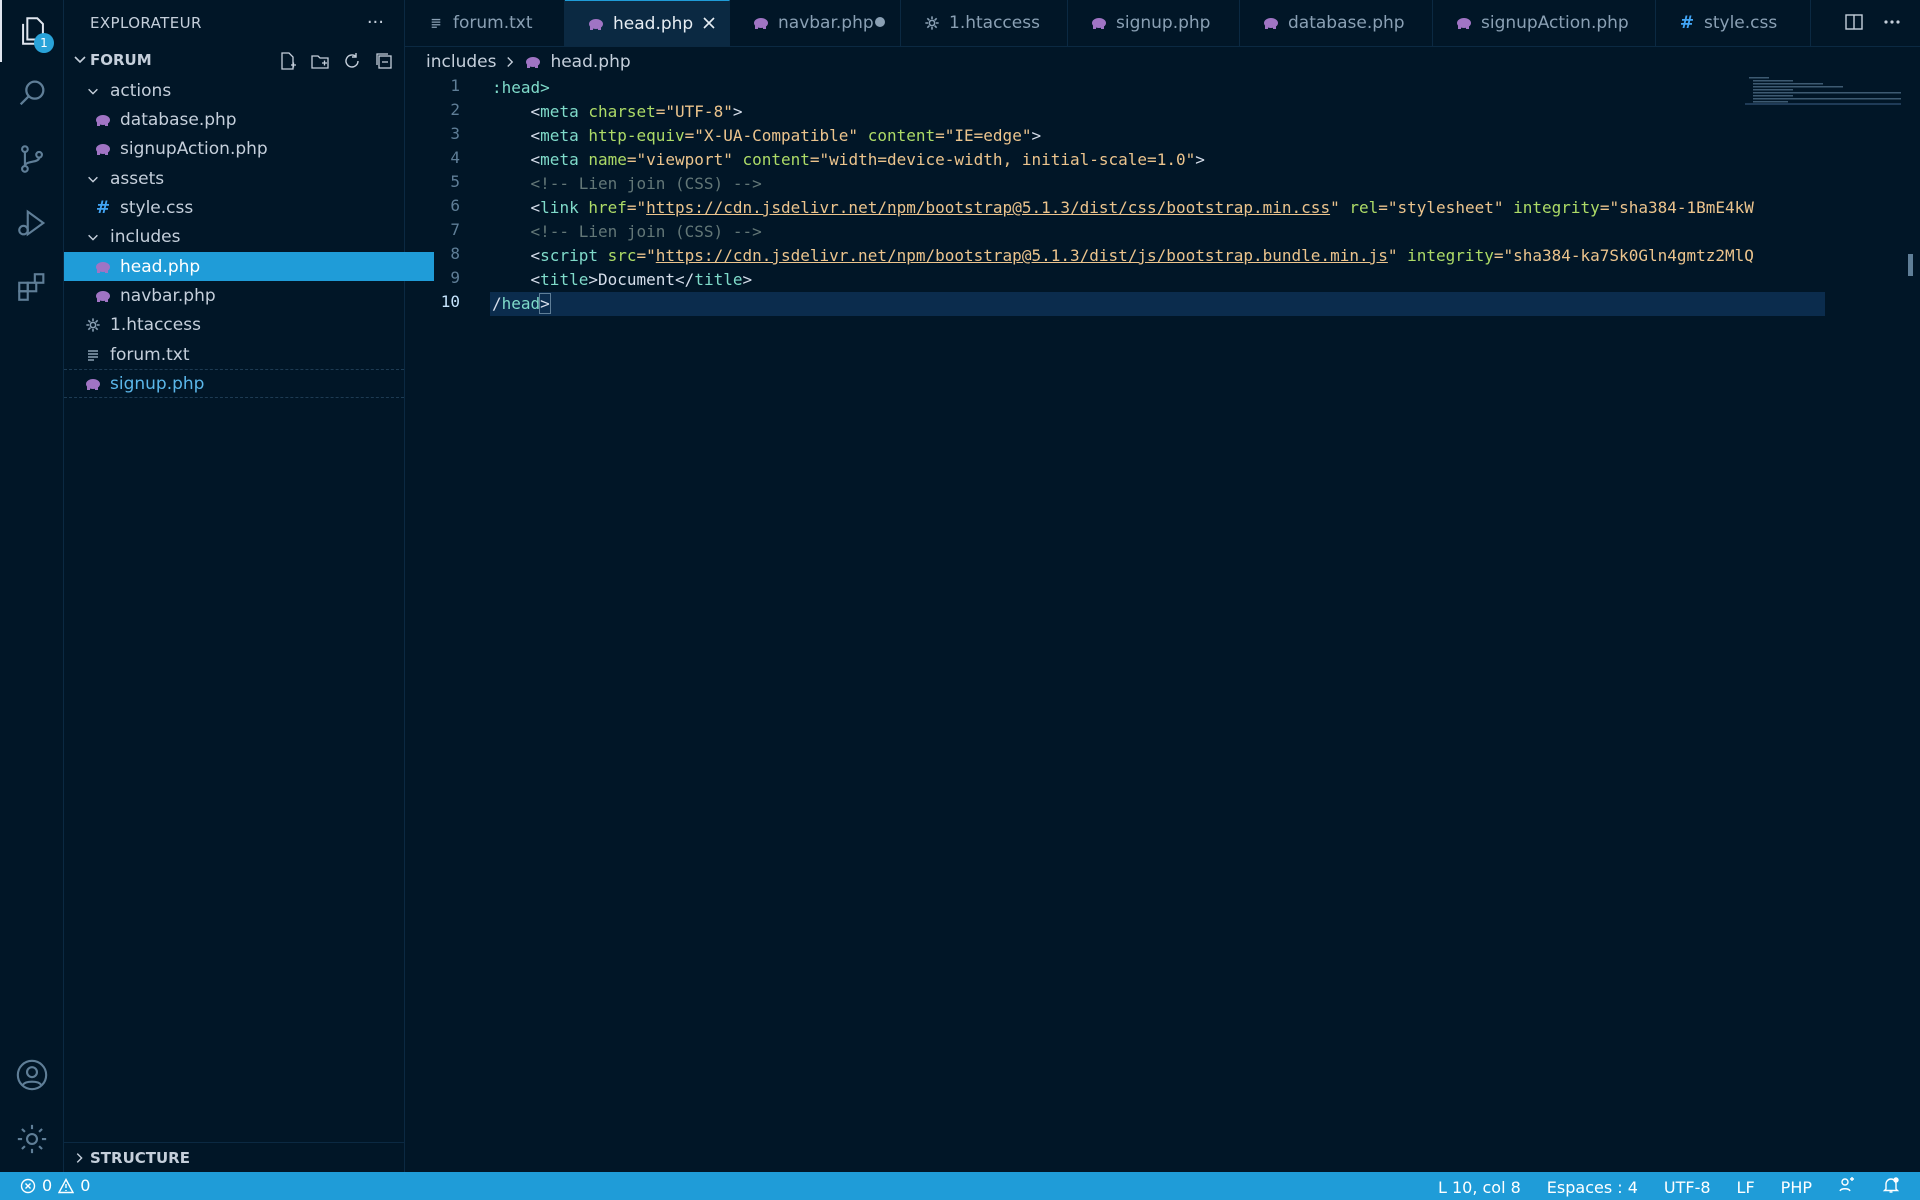 This screenshot has height=1200, width=1920. I want to click on problems-indicator: 0 0, so click(55, 1185).